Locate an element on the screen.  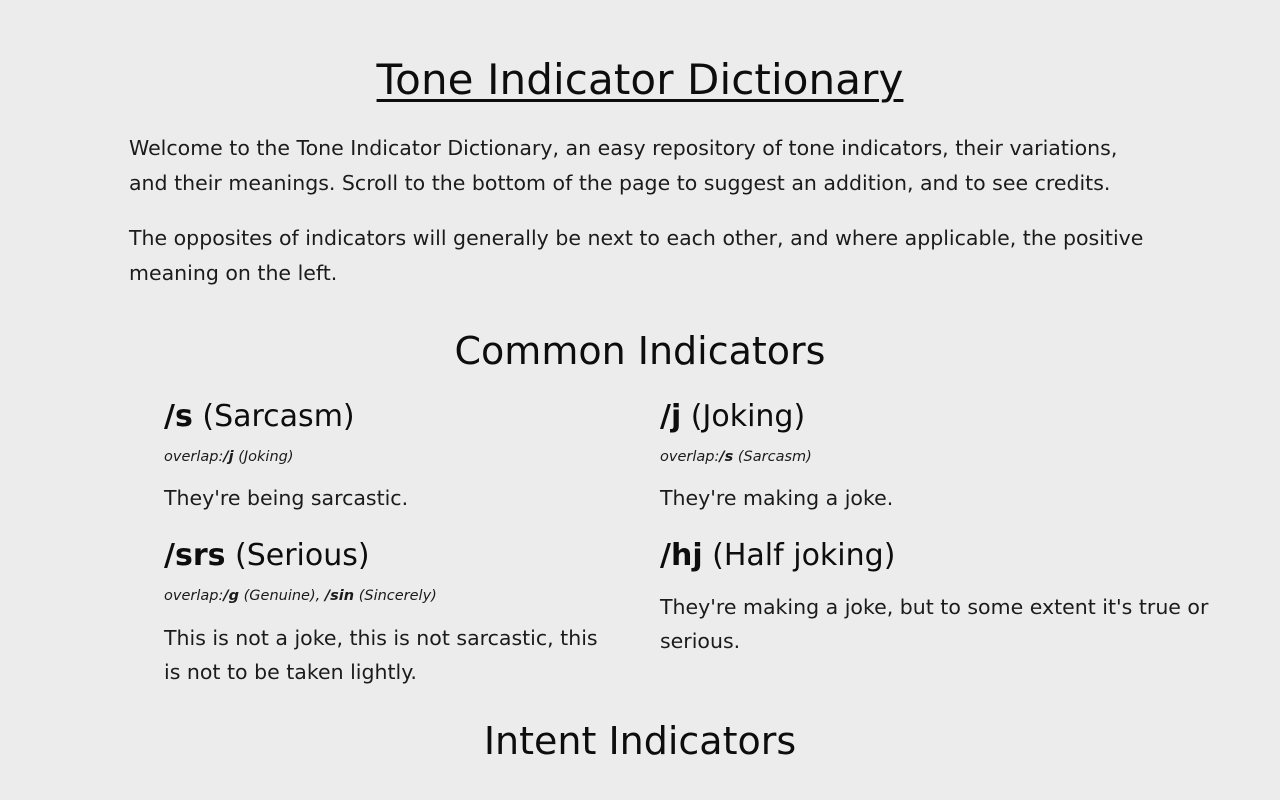
indicator-tag: /j is located at coordinates (671, 417).